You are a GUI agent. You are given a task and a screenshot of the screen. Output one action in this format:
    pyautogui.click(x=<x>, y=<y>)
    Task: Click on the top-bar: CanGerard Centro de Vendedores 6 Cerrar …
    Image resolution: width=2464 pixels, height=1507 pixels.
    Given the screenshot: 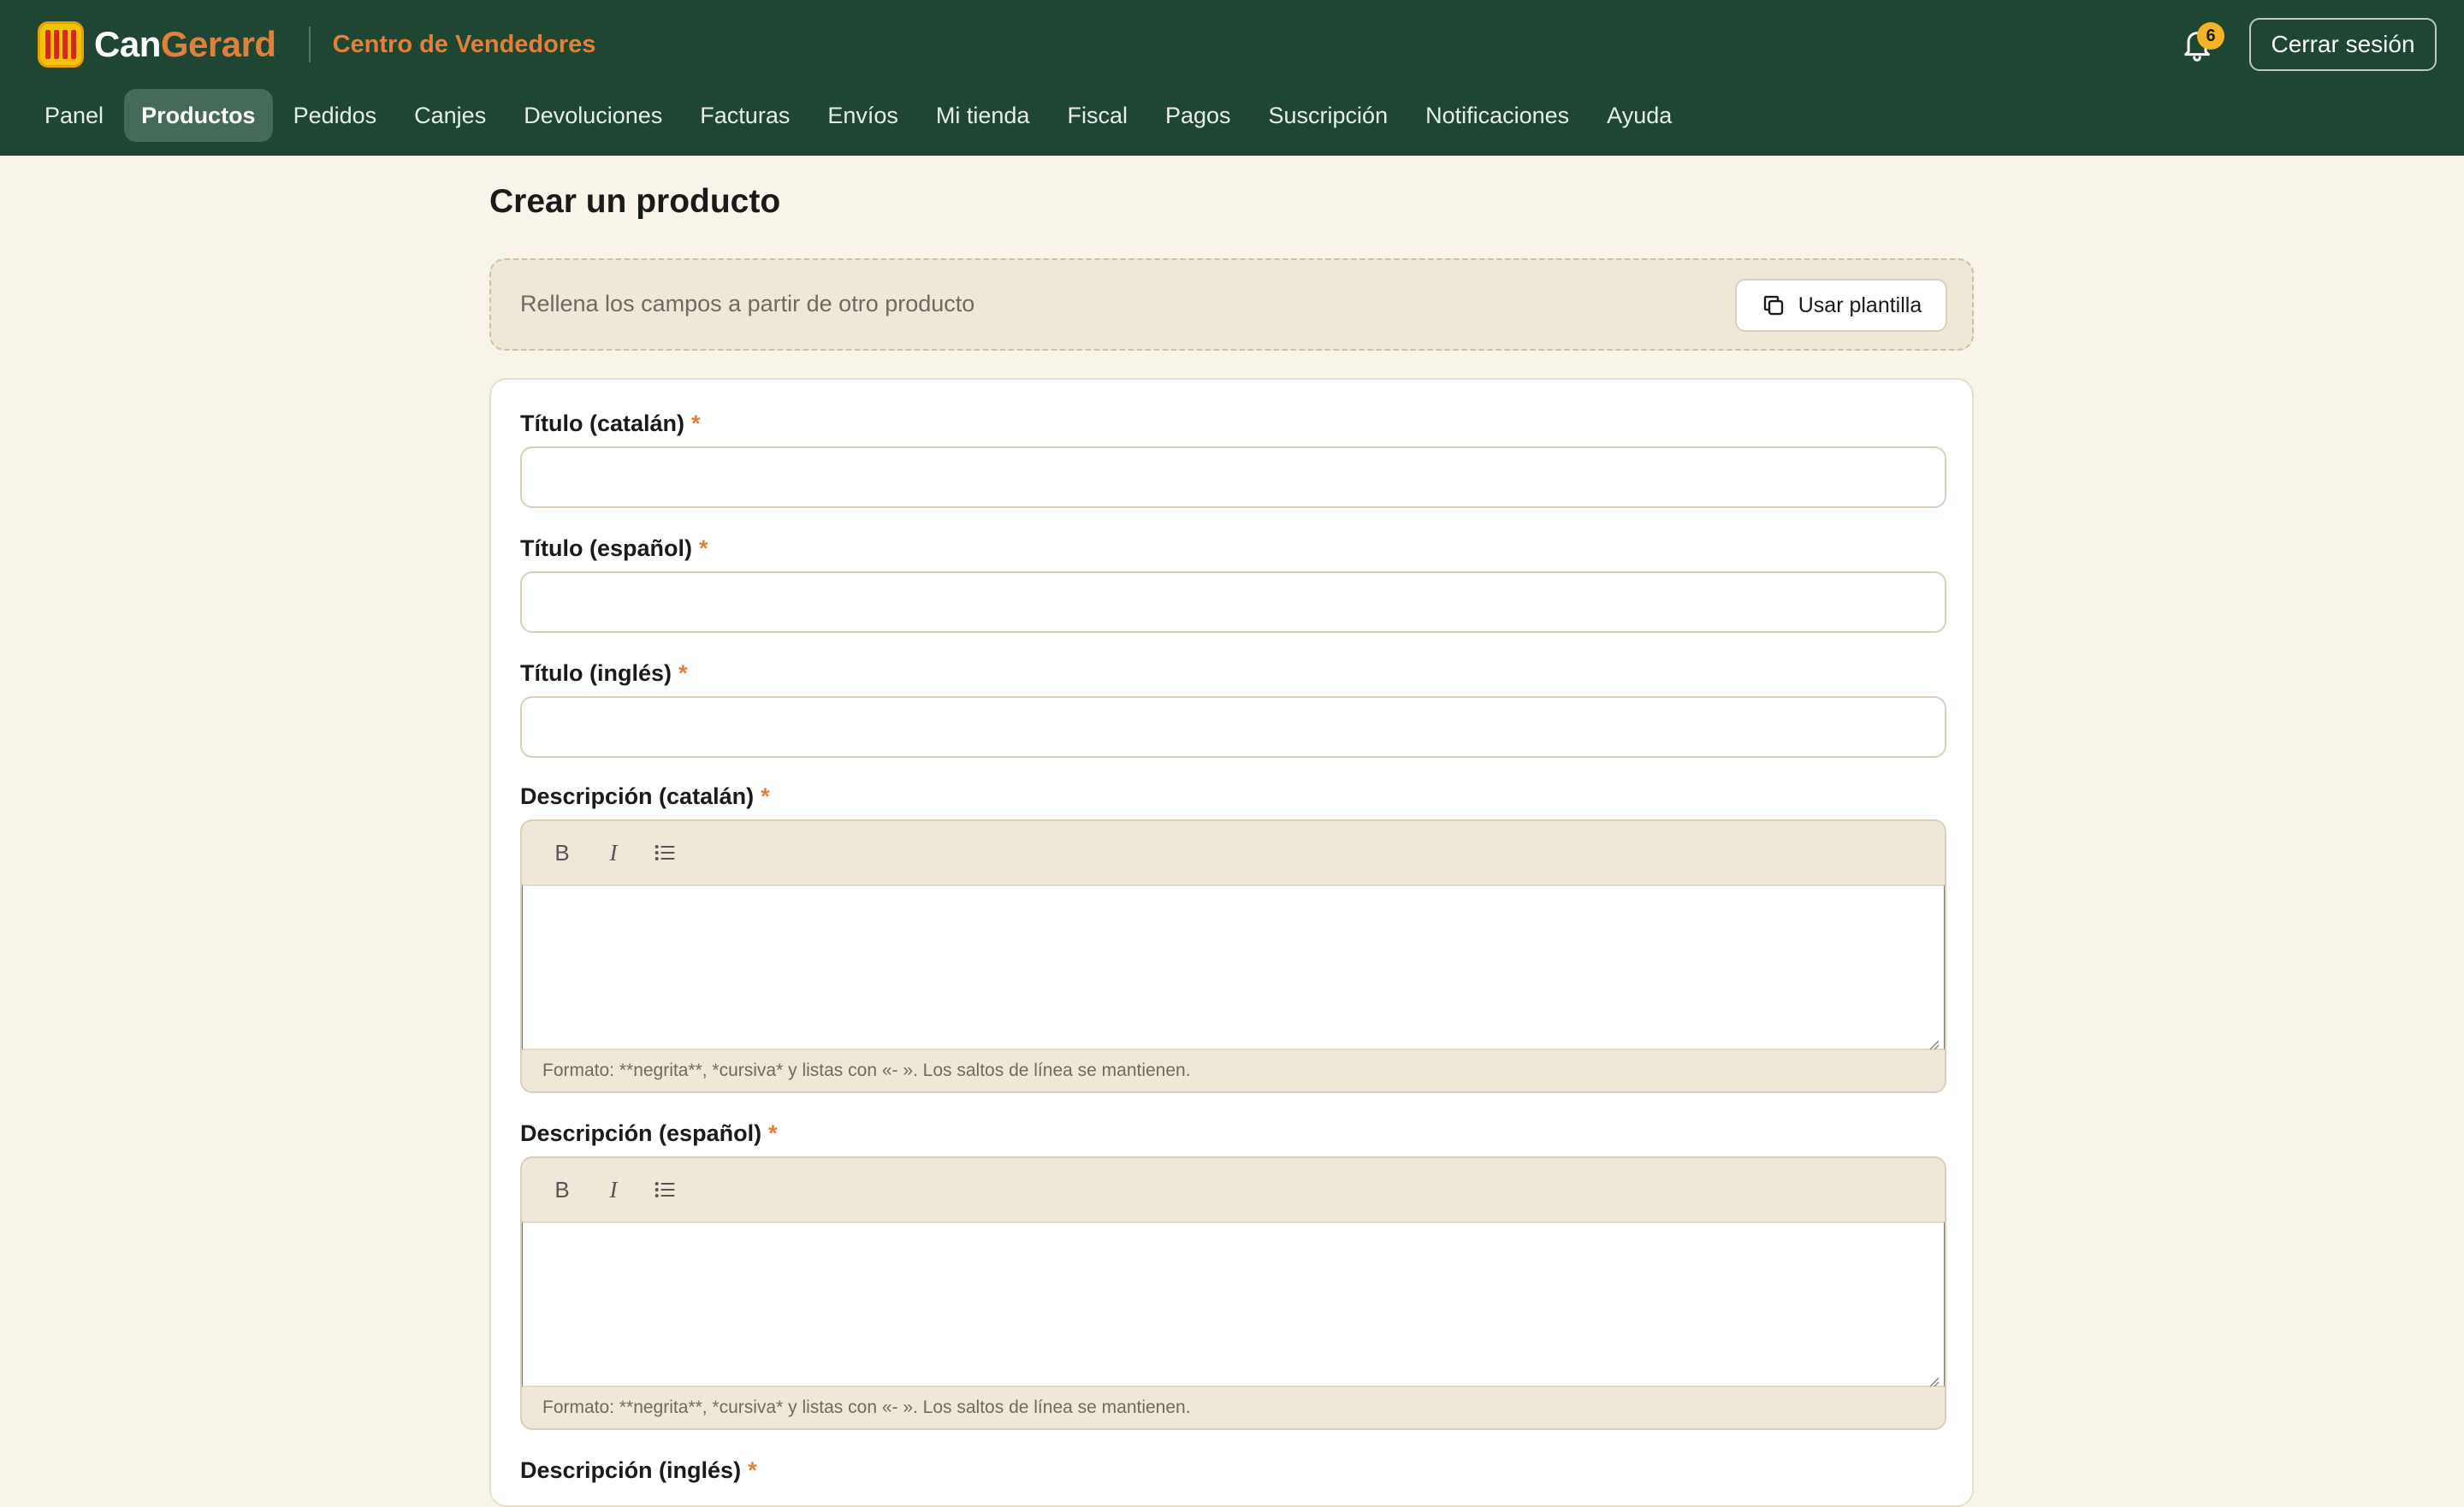 What is the action you would take?
    pyautogui.click(x=1232, y=78)
    